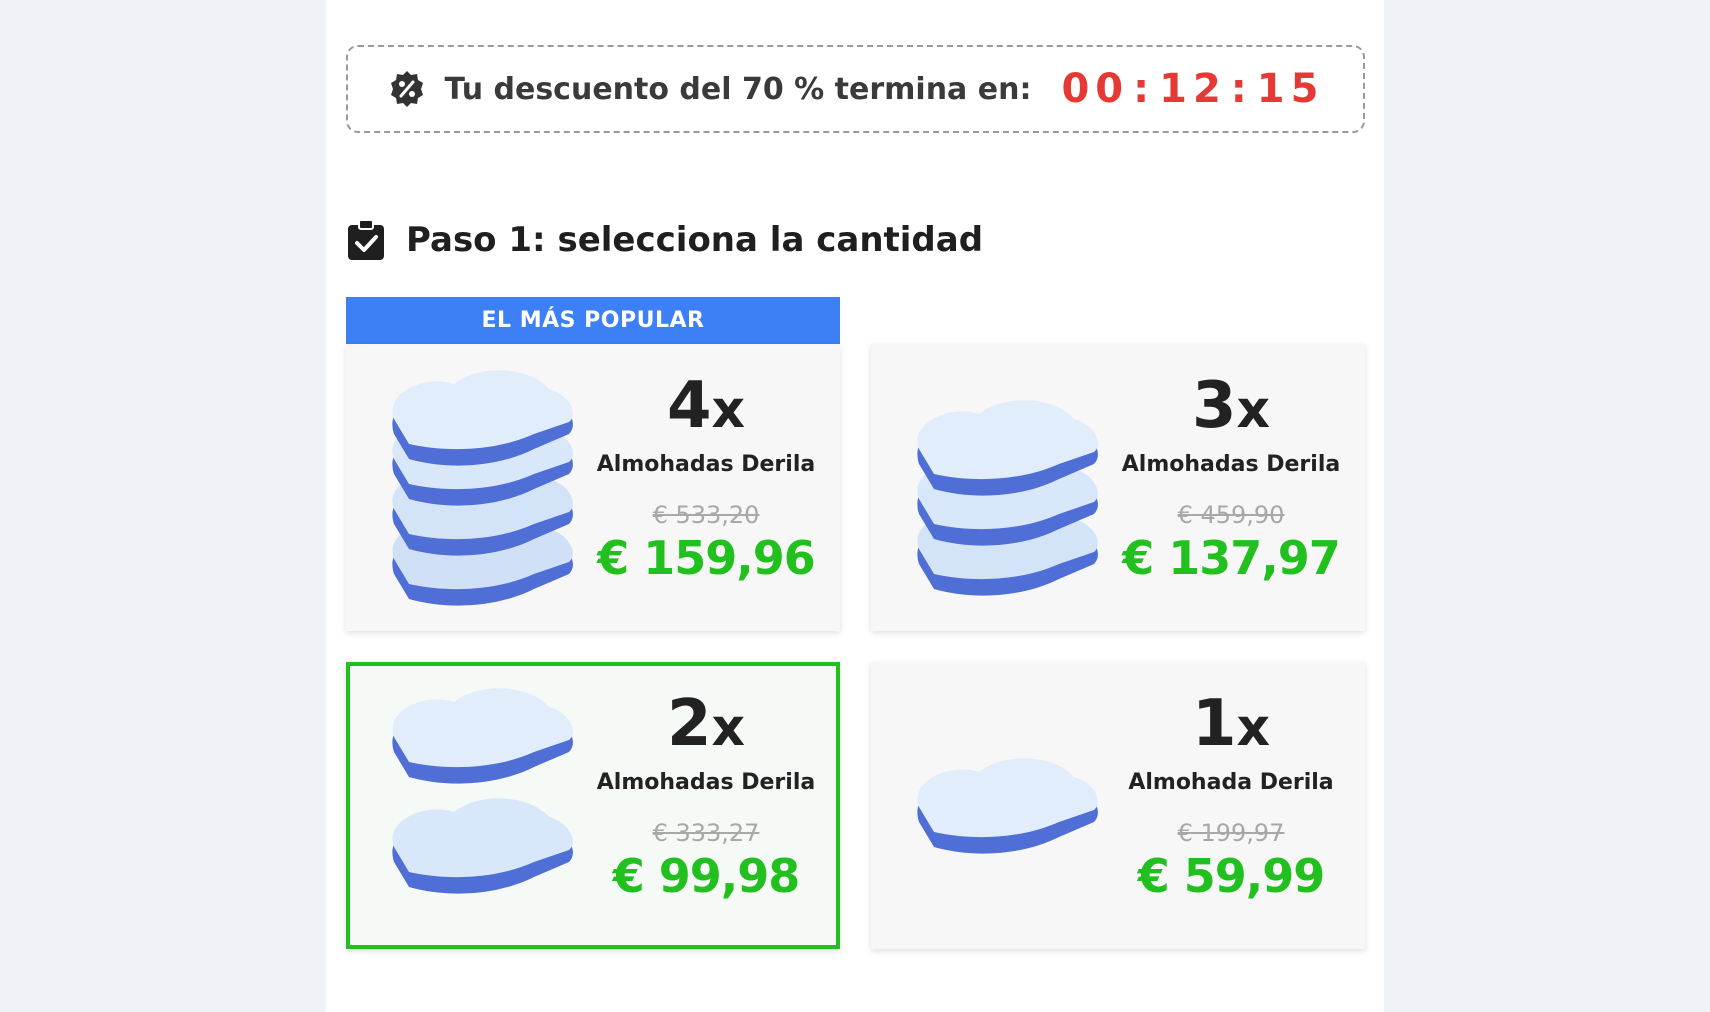 The image size is (1710, 1012). What do you see at coordinates (593, 320) in the screenshot?
I see `popular-badge: EL MÁS POPULAR` at bounding box center [593, 320].